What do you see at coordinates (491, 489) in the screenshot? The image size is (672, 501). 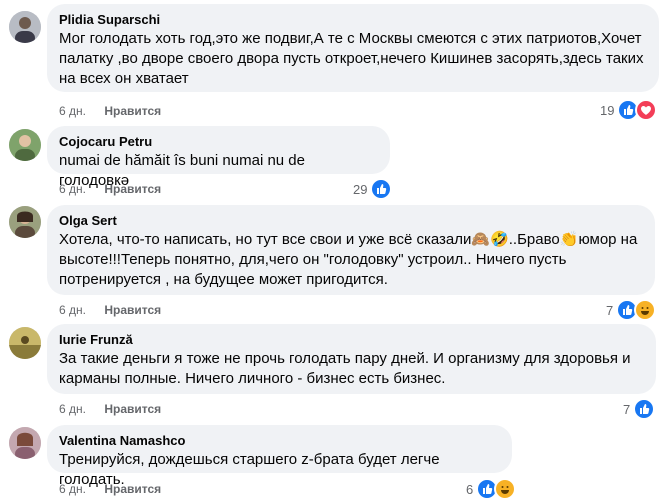 I see `reaction-summary: 6` at bounding box center [491, 489].